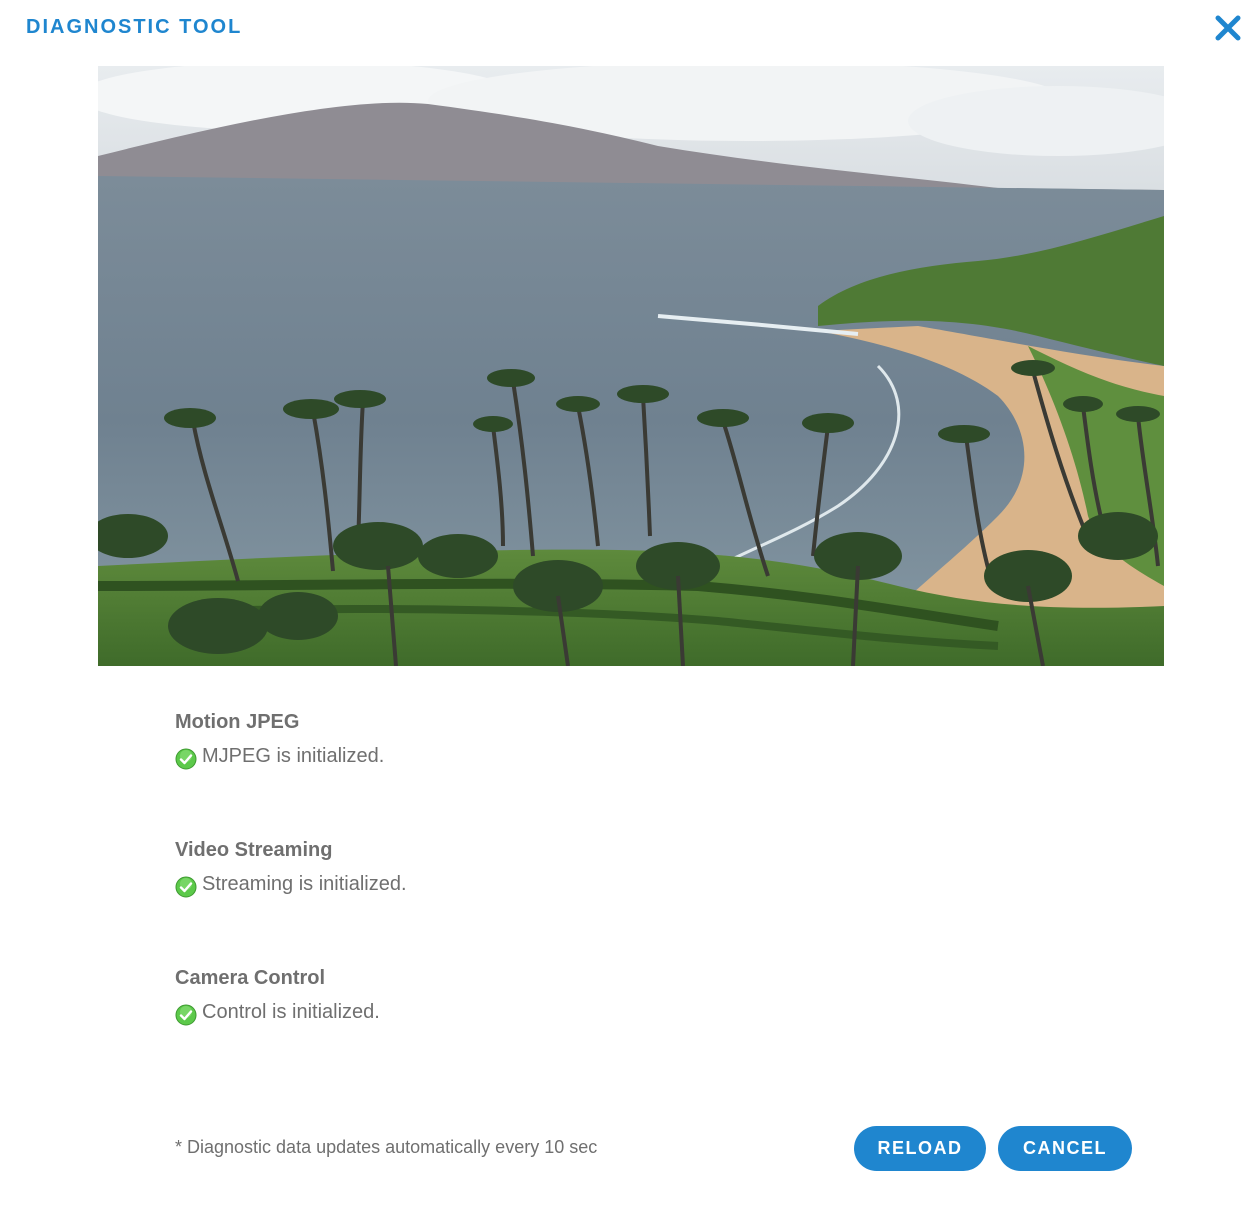  What do you see at coordinates (134, 27) in the screenshot?
I see `dialog-title: DIAGNOSTIC TOOL` at bounding box center [134, 27].